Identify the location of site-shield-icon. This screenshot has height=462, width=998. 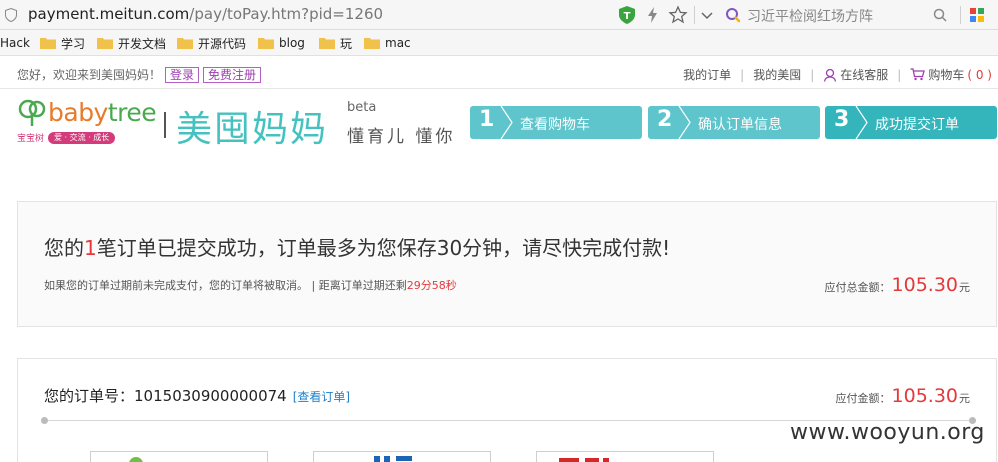
(11, 15).